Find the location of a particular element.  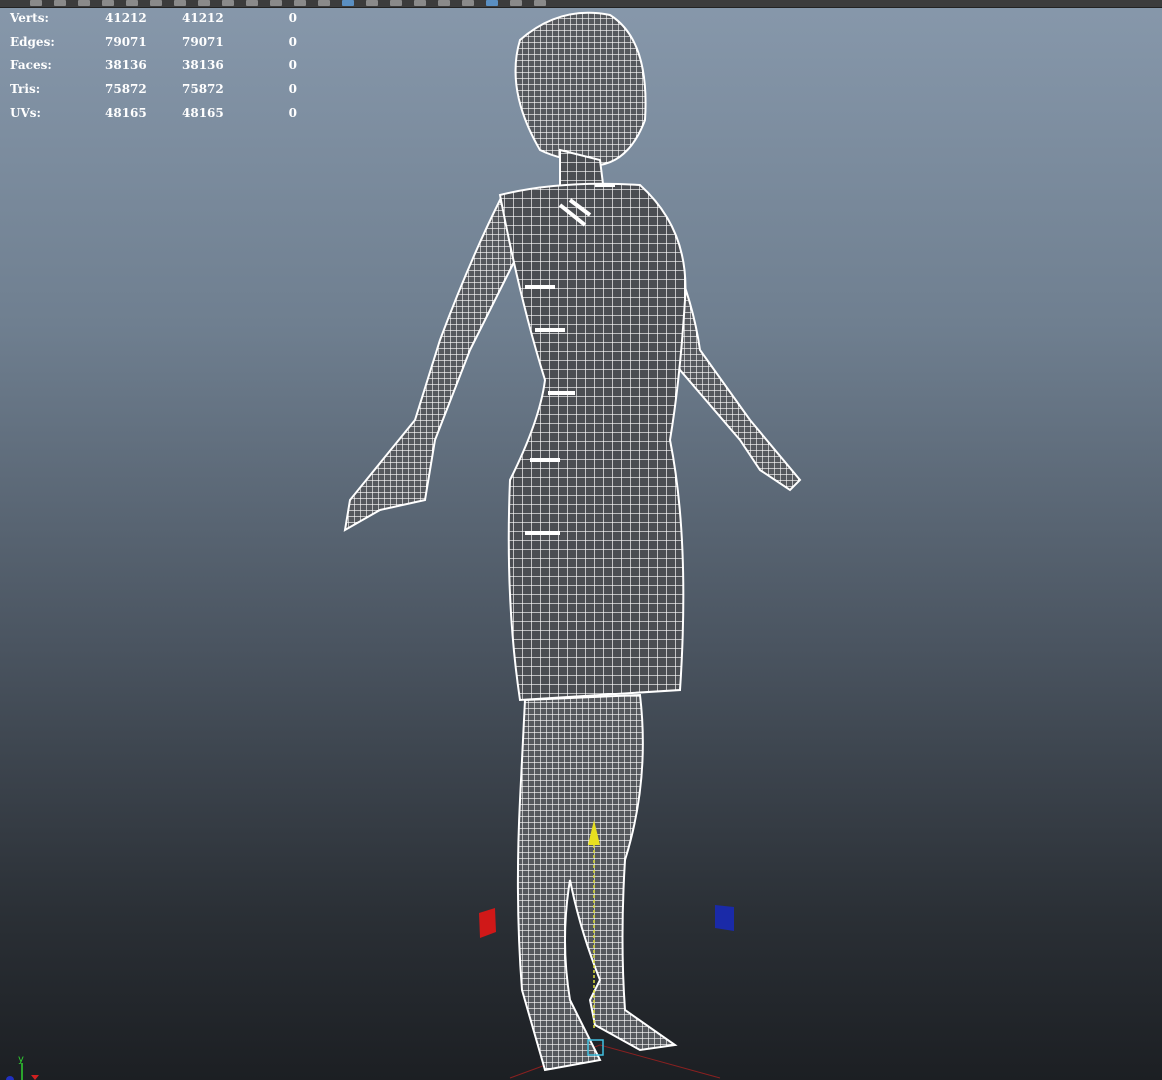

scale-handle-z-icon is located at coordinates (724, 918).